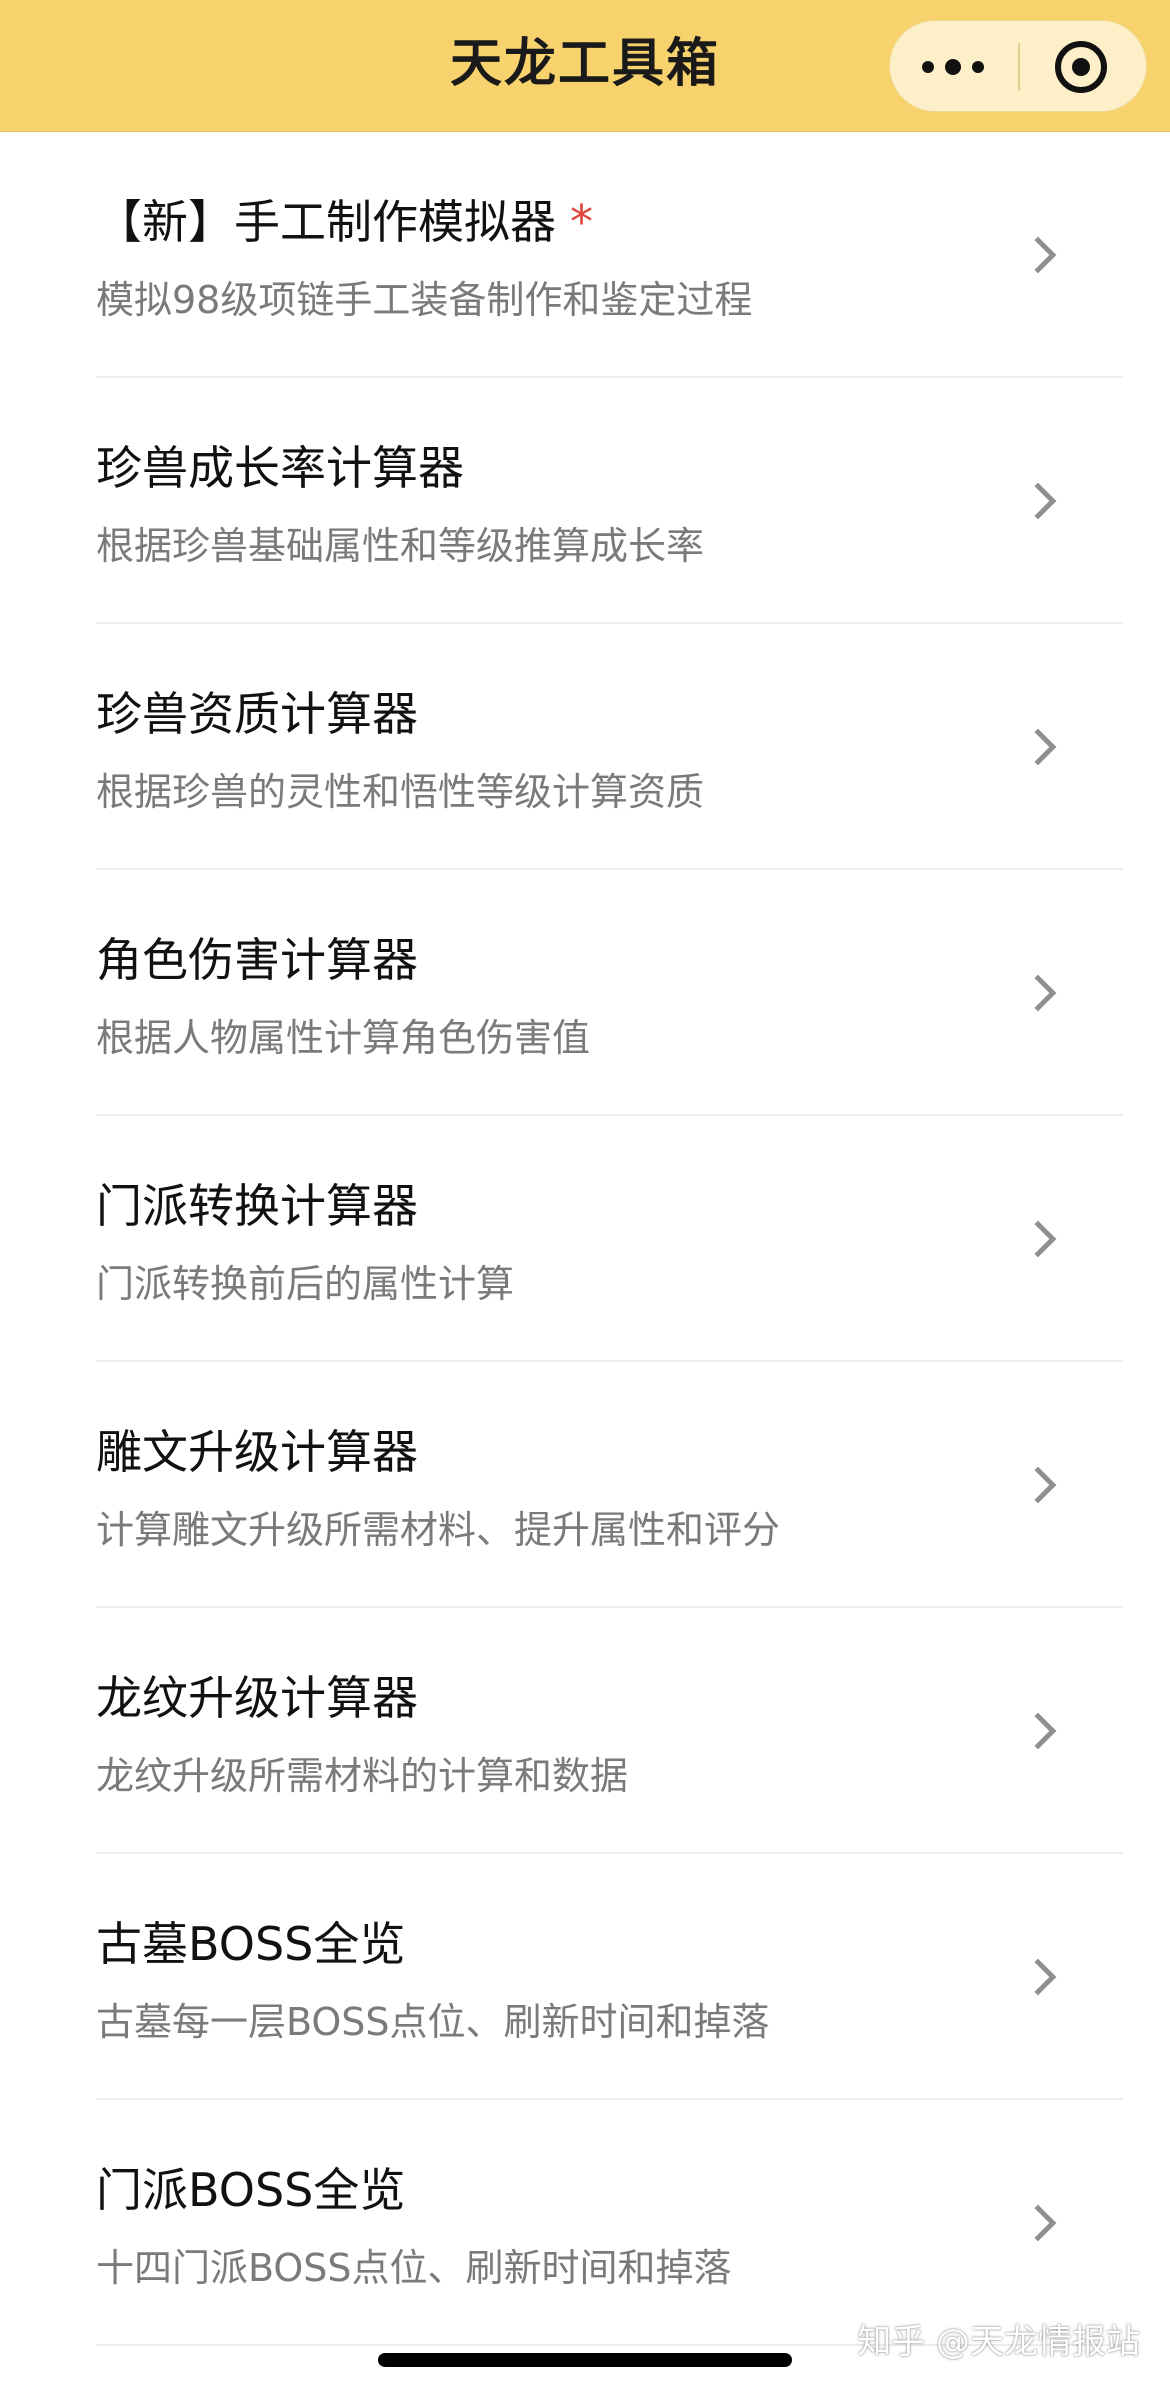 This screenshot has width=1170, height=2391. Describe the element at coordinates (257, 1206) in the screenshot. I see `tool-title: 门派转换计算器` at that location.